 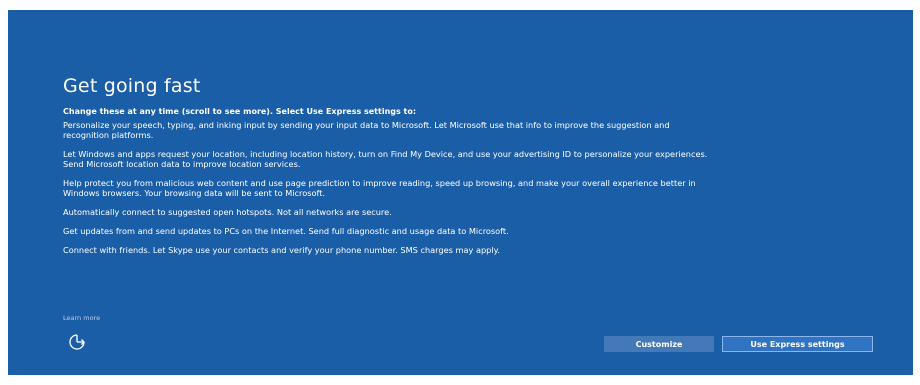 I want to click on ease-of-access-icon, so click(x=77, y=341).